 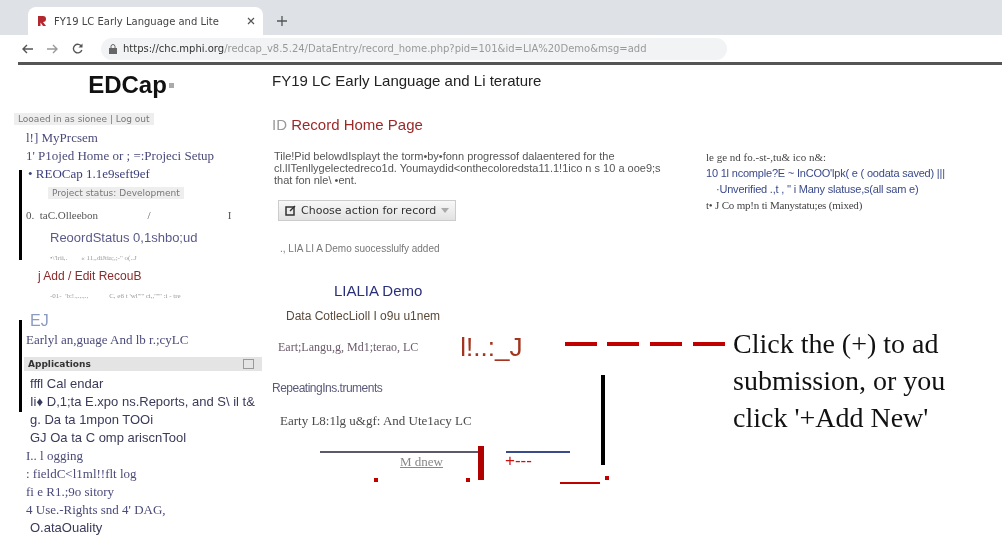 What do you see at coordinates (376, 421) in the screenshot?
I see `form-name: Earty L8:1lg u&gf: And Ute1acy LC` at bounding box center [376, 421].